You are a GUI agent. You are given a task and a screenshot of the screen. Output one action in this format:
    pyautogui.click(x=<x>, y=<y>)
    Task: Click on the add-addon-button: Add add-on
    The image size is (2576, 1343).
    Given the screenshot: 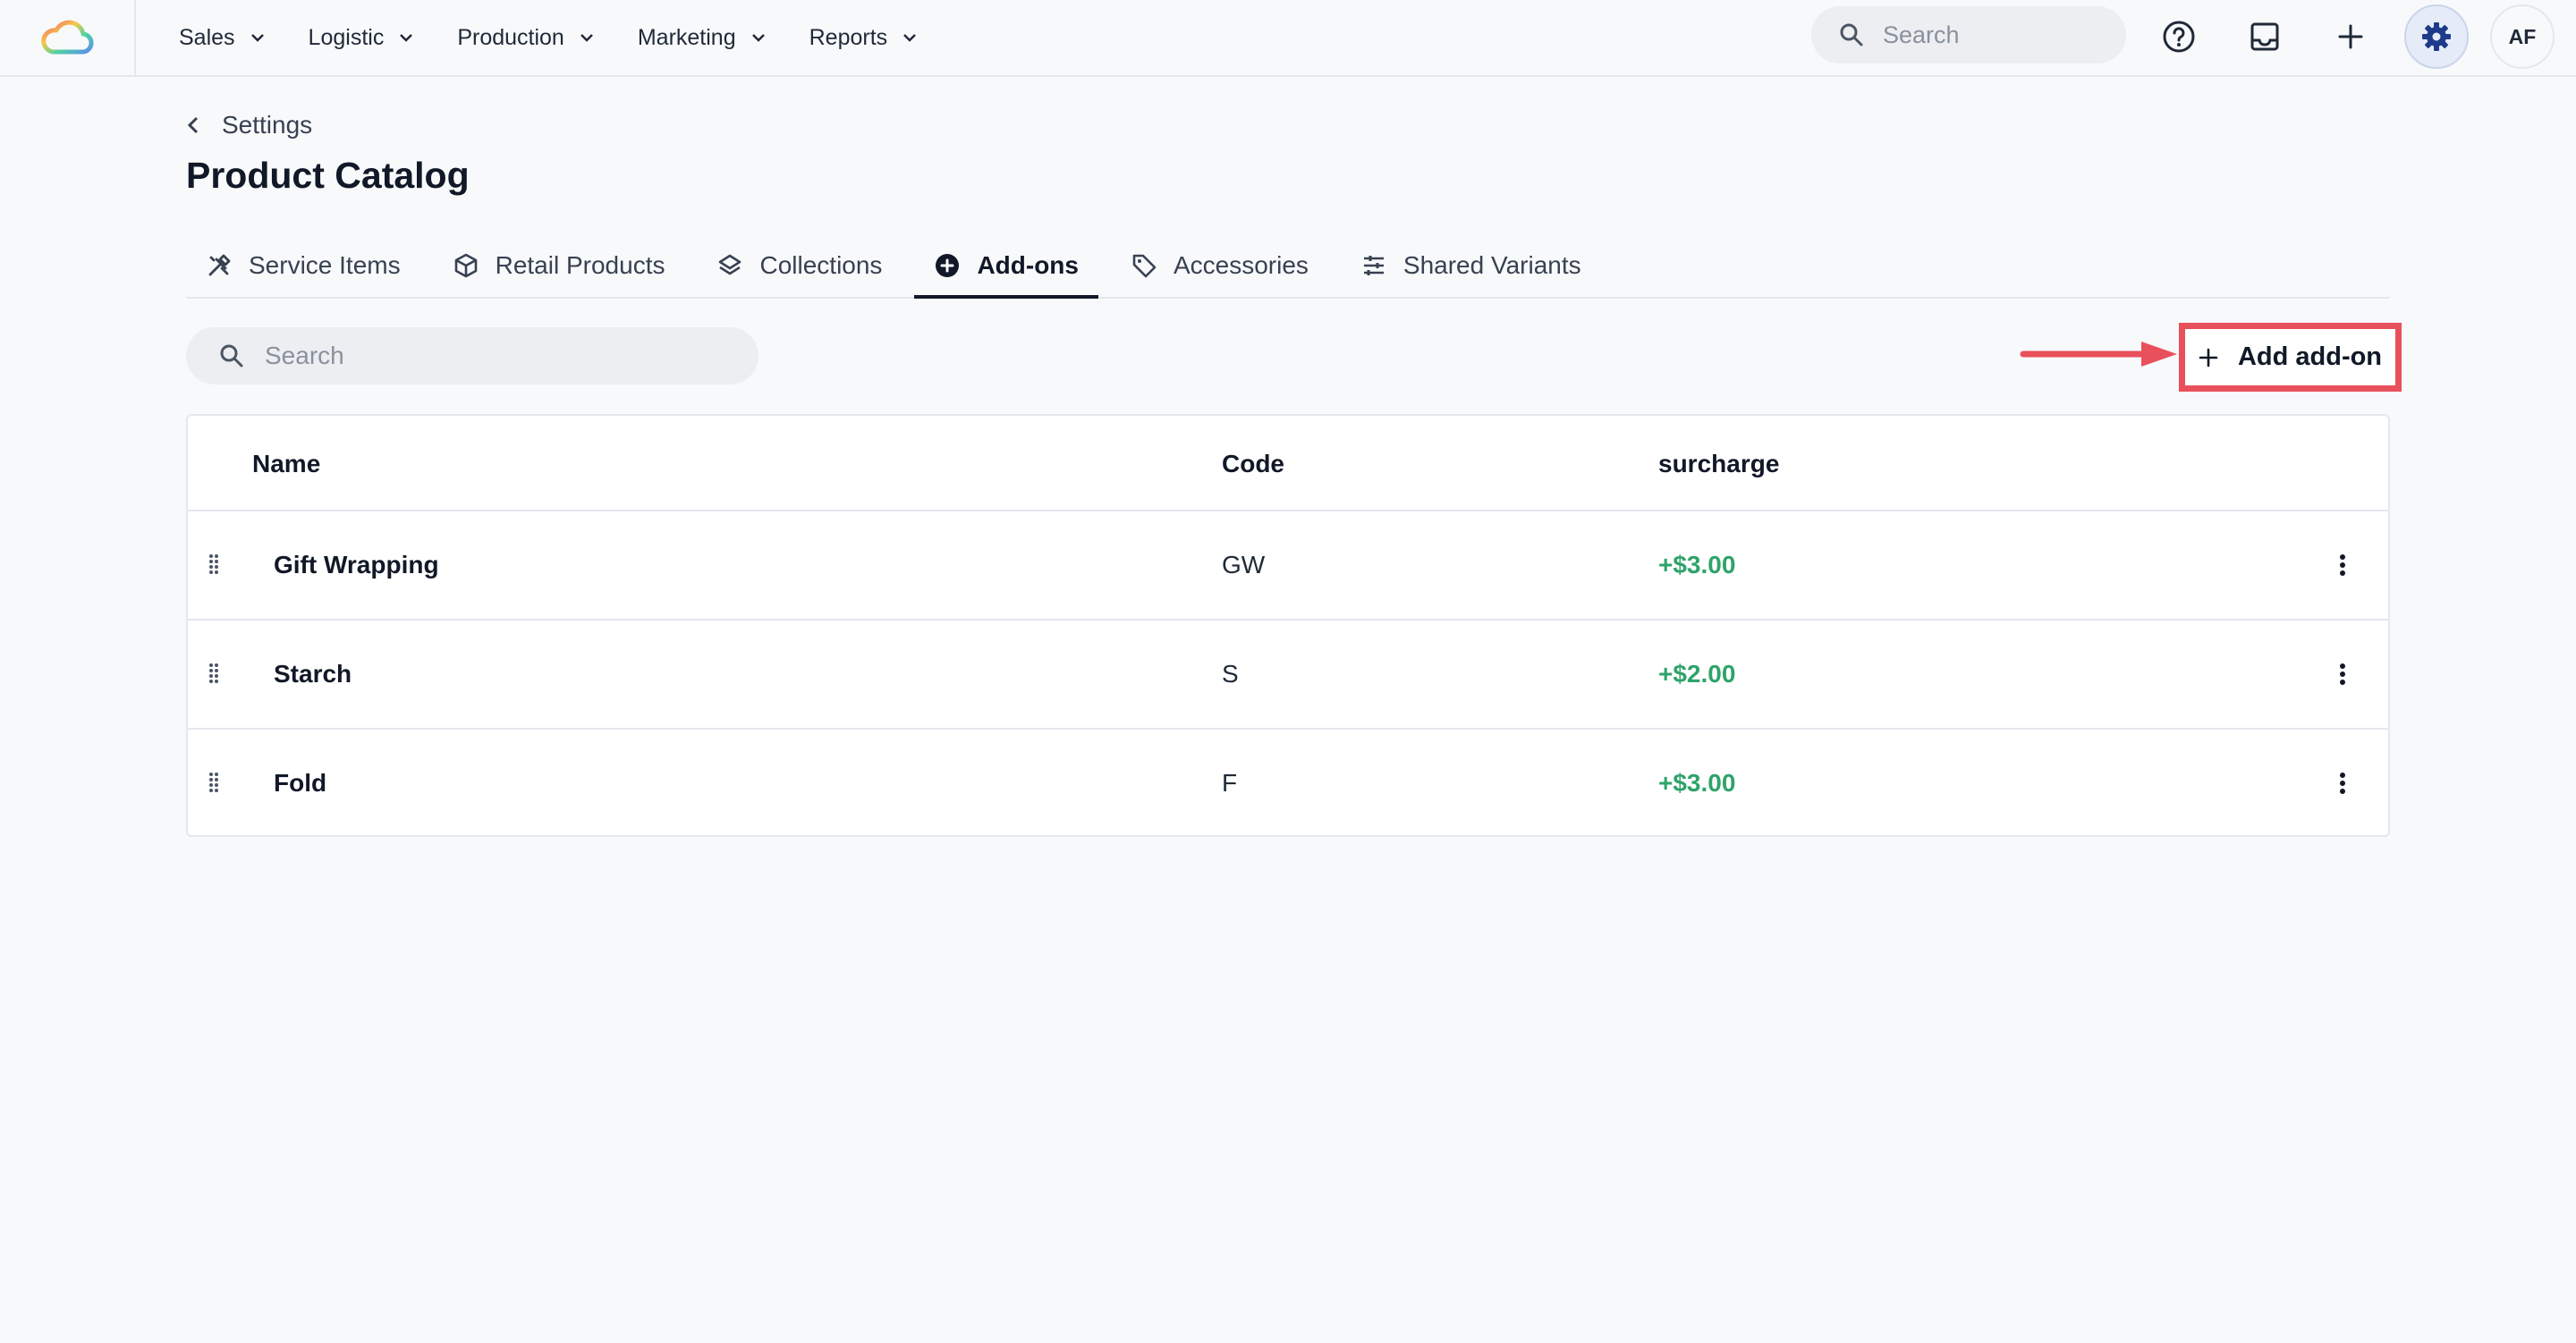 What is the action you would take?
    pyautogui.click(x=2290, y=357)
    